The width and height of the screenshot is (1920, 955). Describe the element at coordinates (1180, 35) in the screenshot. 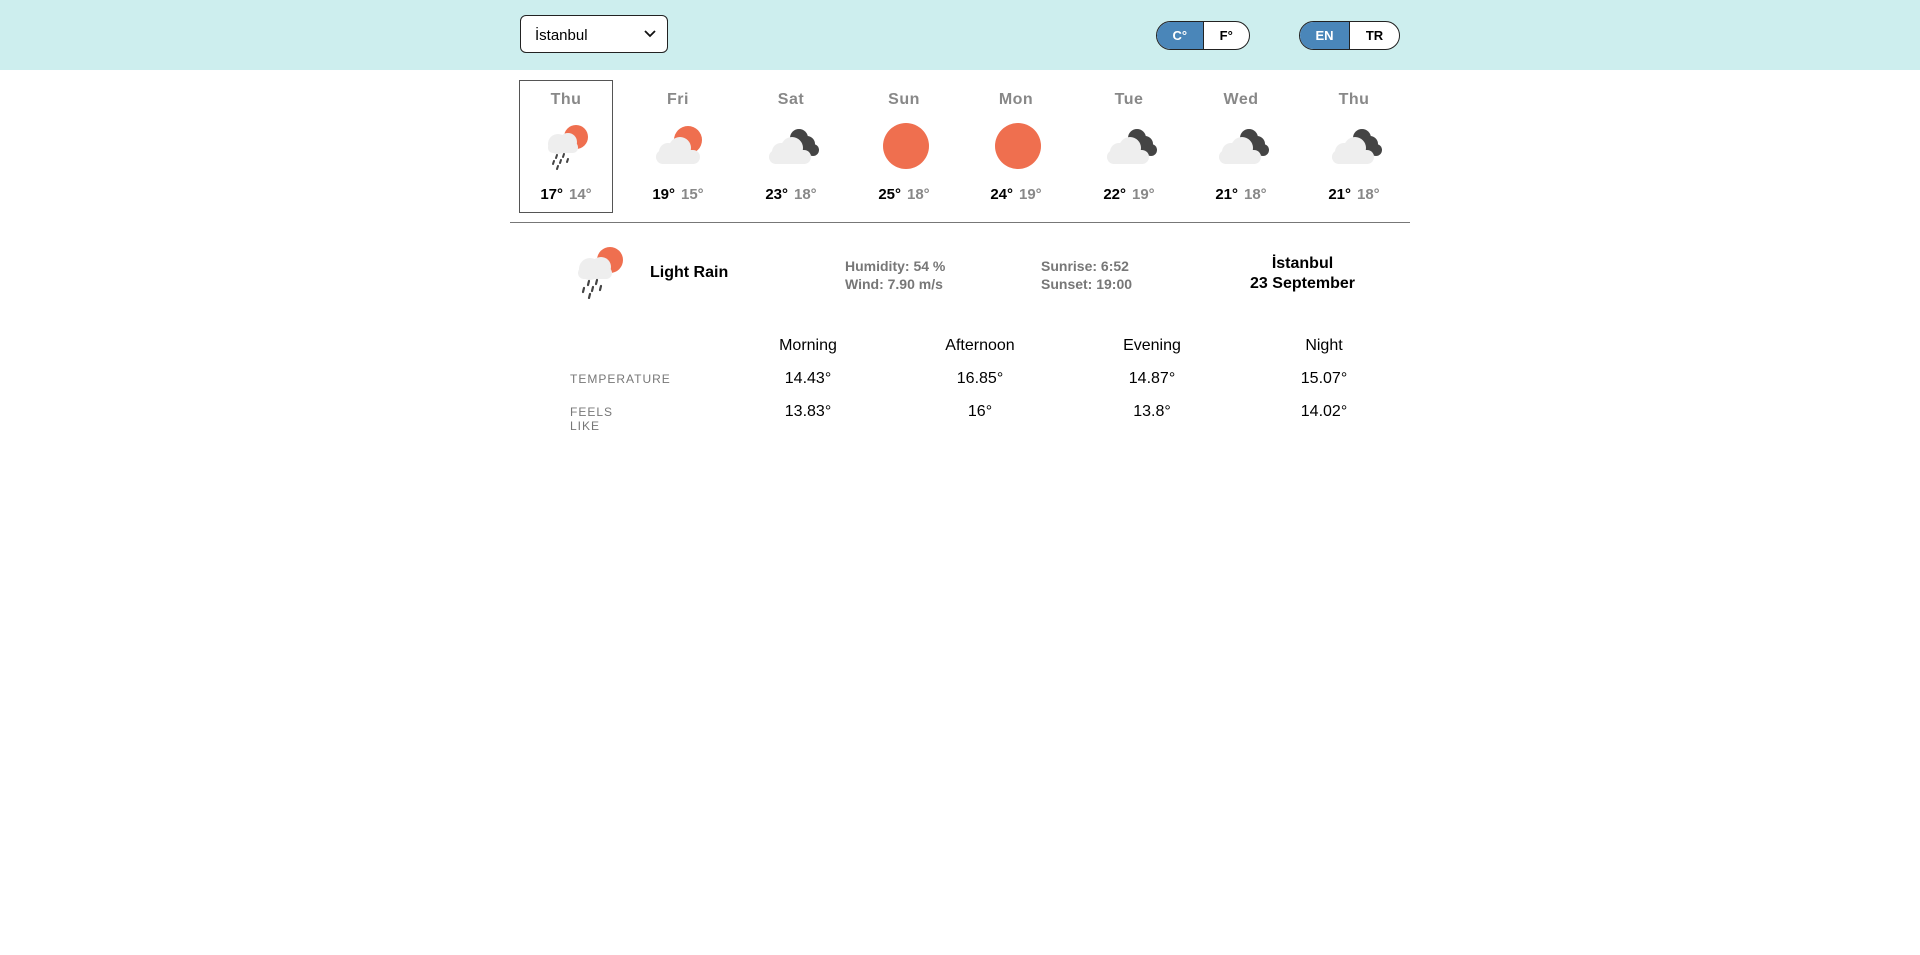

I see `unit-celsius-button: C°` at that location.